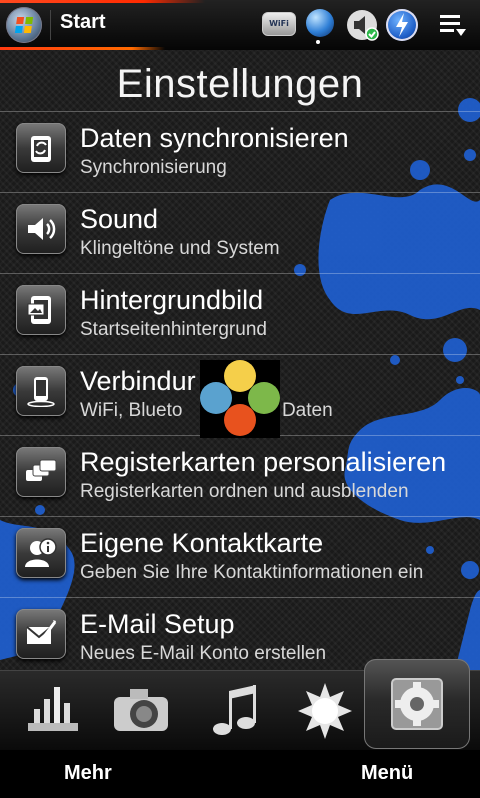 Image resolution: width=480 pixels, height=798 pixels. I want to click on app-title: Start, so click(83, 22).